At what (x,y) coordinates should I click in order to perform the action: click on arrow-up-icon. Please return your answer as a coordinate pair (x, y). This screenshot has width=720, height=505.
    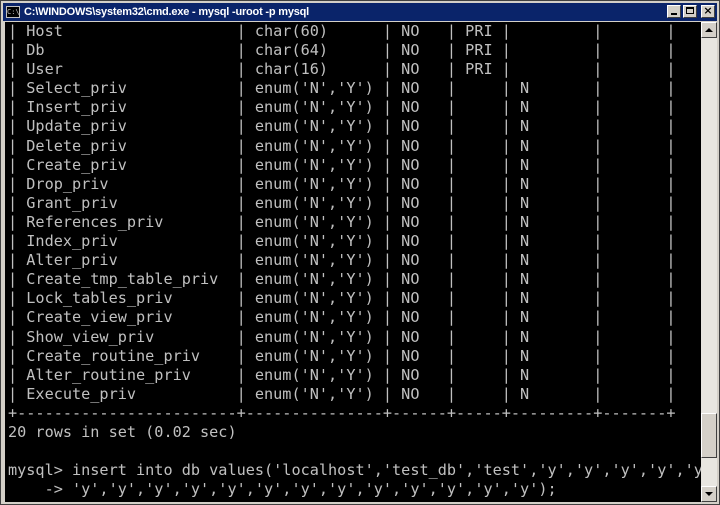
    Looking at the image, I should click on (709, 30).